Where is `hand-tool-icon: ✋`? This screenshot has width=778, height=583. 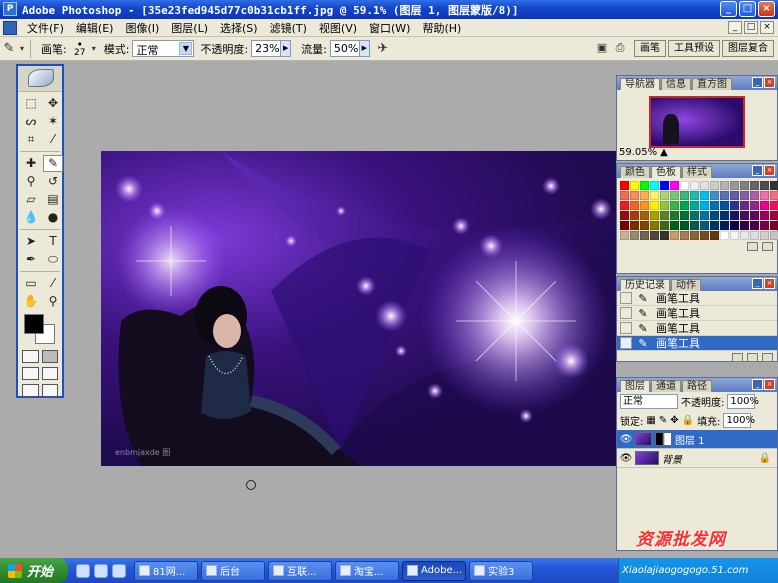
hand-tool-icon: ✋ is located at coordinates (31, 301).